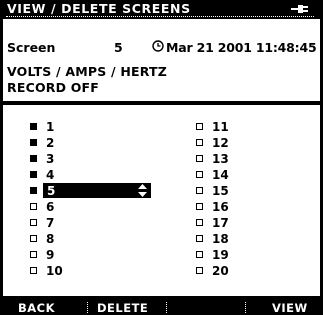 Image resolution: width=323 pixels, height=315 pixels. I want to click on screen-item-label: 6, so click(50, 207).